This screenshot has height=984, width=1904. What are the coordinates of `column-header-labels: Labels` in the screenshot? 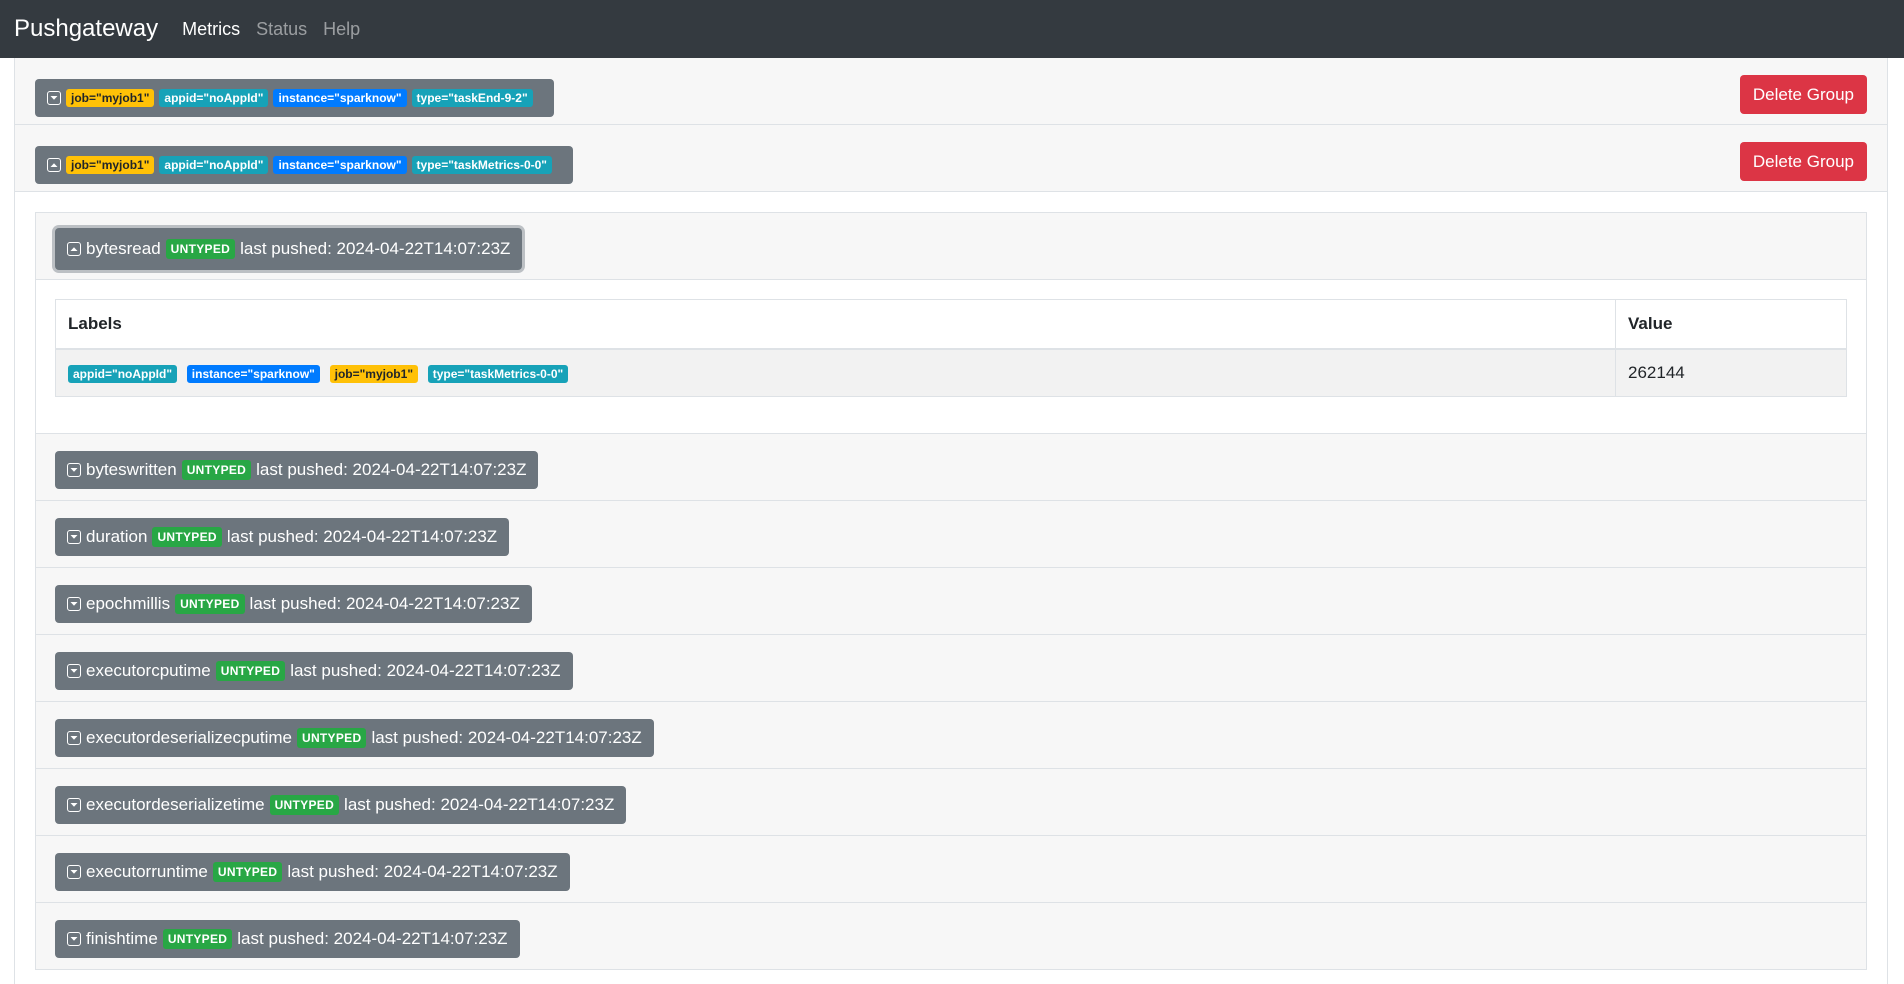 It's located at (835, 324).